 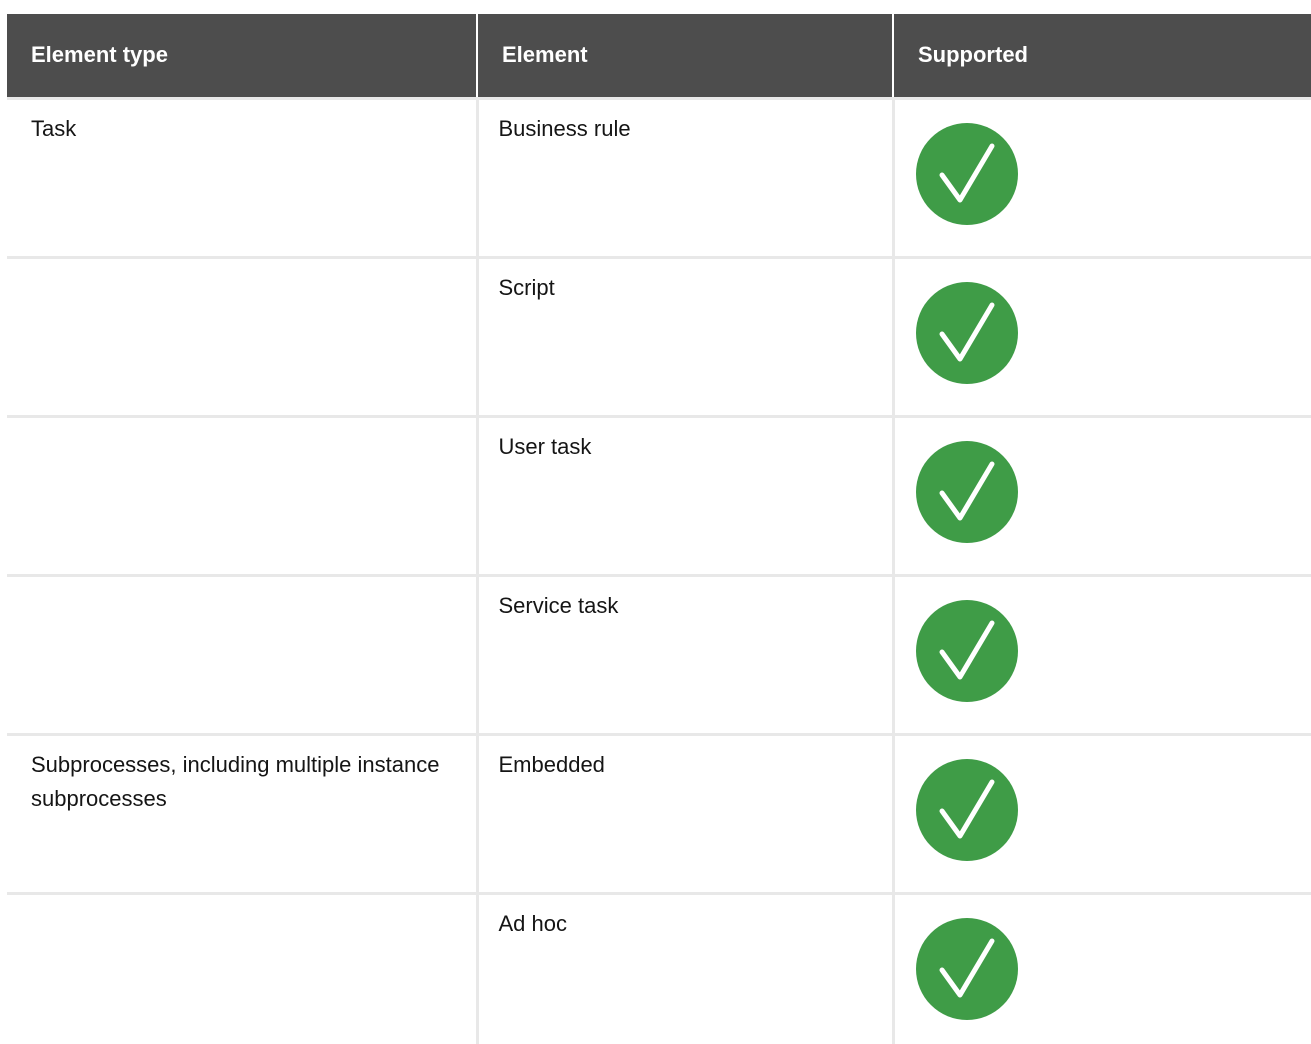 I want to click on cell-element: Script, so click(x=684, y=335).